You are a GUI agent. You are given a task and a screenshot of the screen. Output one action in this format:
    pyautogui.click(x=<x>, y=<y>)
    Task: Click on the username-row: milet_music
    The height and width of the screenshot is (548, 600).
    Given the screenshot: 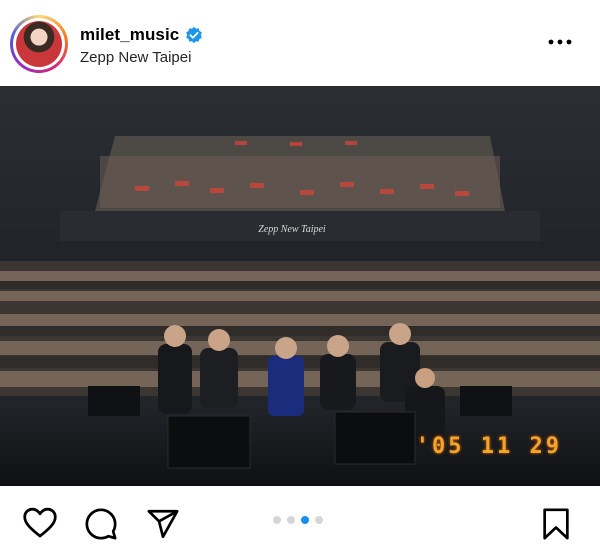 What is the action you would take?
    pyautogui.click(x=141, y=35)
    